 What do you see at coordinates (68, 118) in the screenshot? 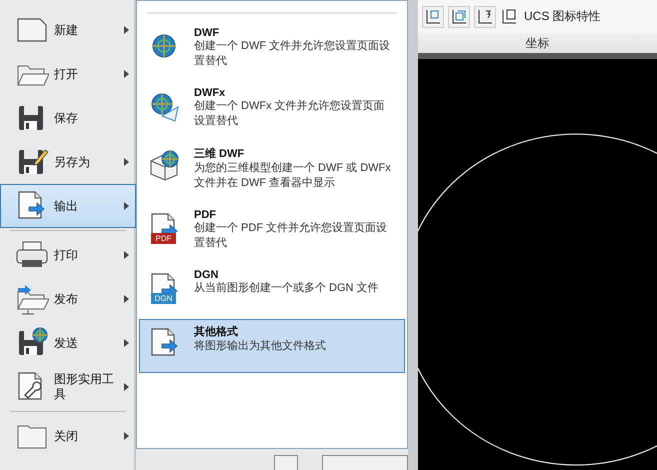
I see `menu-item: 保存` at bounding box center [68, 118].